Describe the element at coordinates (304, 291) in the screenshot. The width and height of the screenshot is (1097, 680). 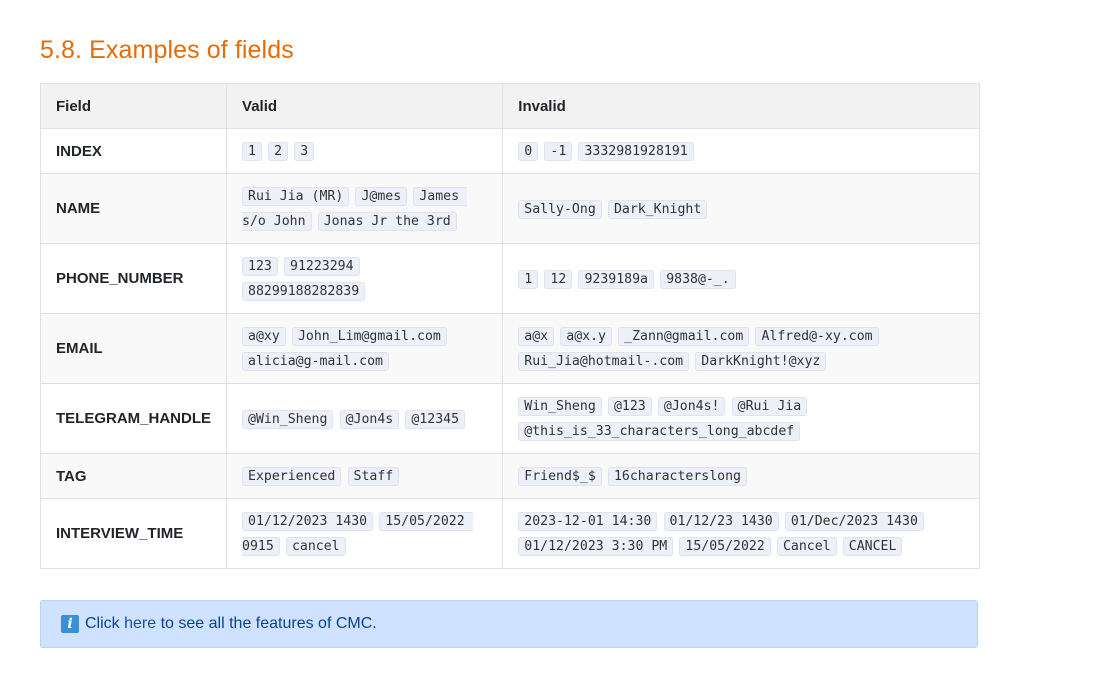
I see `valid-example-code: 88299188282839` at that location.